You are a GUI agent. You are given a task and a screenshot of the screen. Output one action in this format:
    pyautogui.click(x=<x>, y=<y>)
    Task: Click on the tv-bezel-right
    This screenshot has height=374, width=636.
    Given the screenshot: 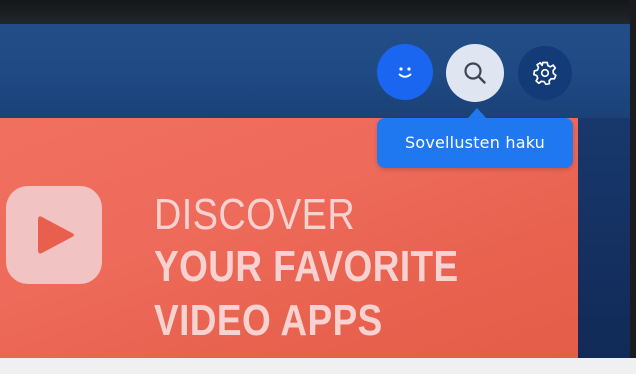 What is the action you would take?
    pyautogui.click(x=633, y=187)
    